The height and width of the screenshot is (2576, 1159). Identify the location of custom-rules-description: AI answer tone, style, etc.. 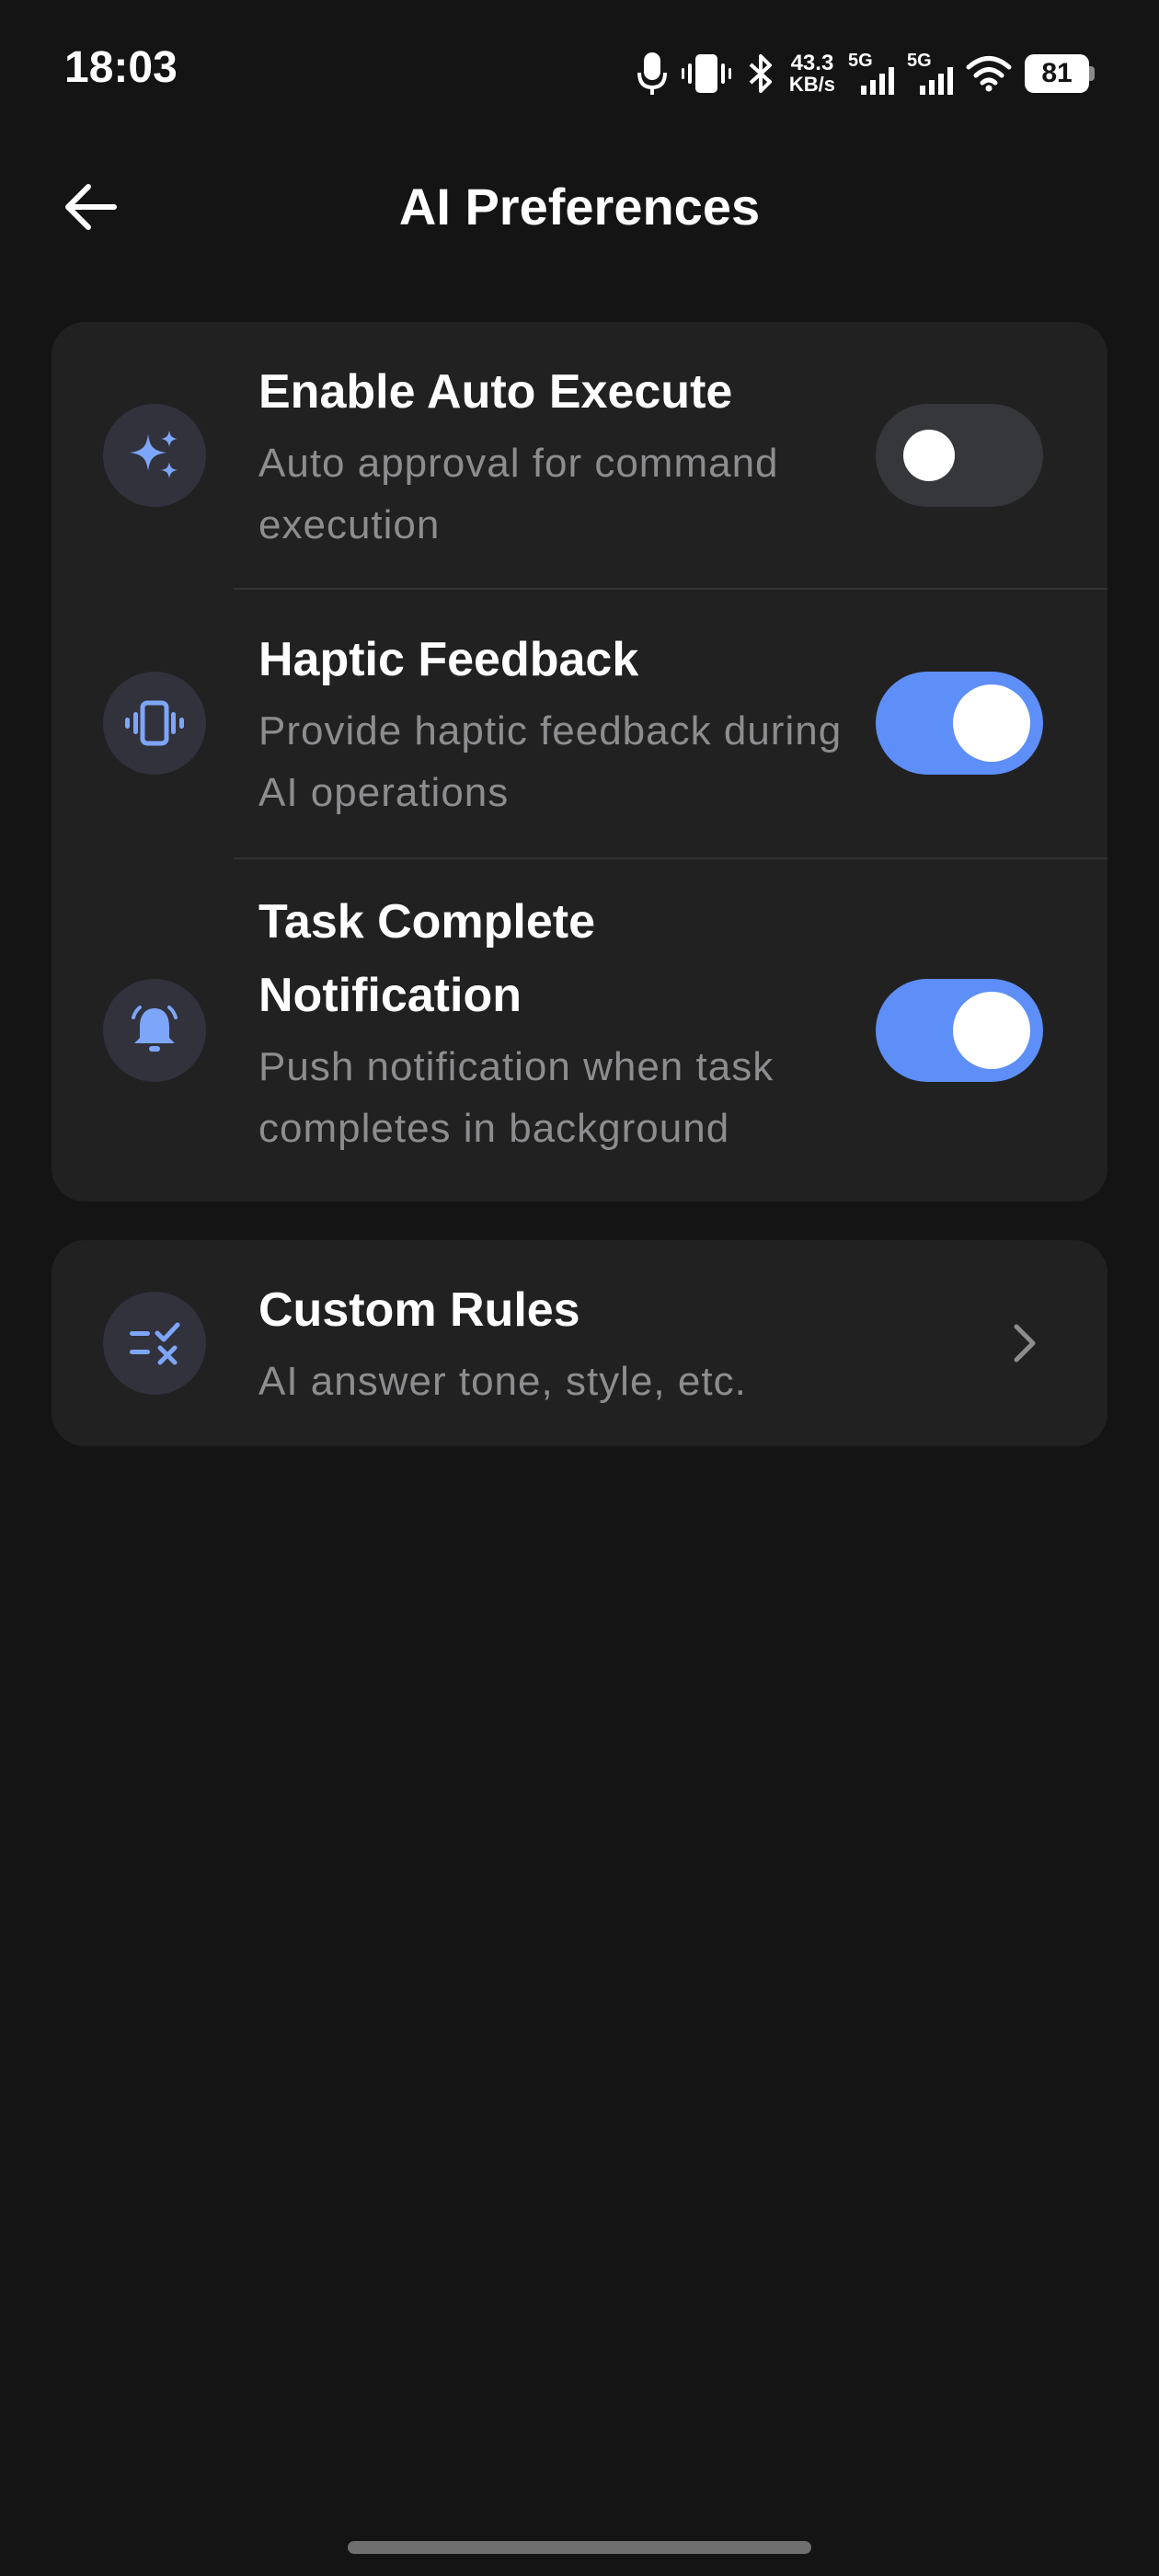
(502, 1381).